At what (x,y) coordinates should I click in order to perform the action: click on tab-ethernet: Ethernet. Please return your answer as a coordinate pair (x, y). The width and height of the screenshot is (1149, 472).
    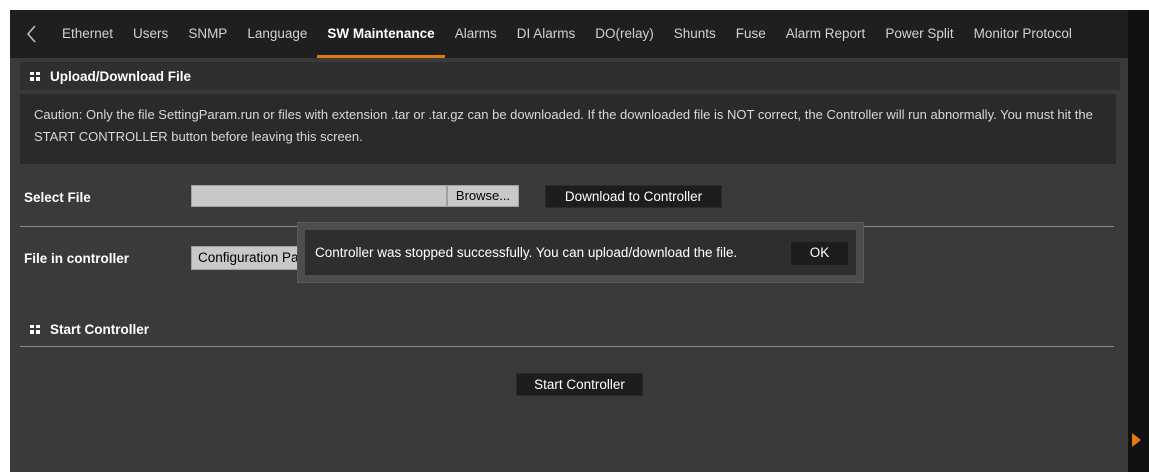
    Looking at the image, I should click on (87, 34).